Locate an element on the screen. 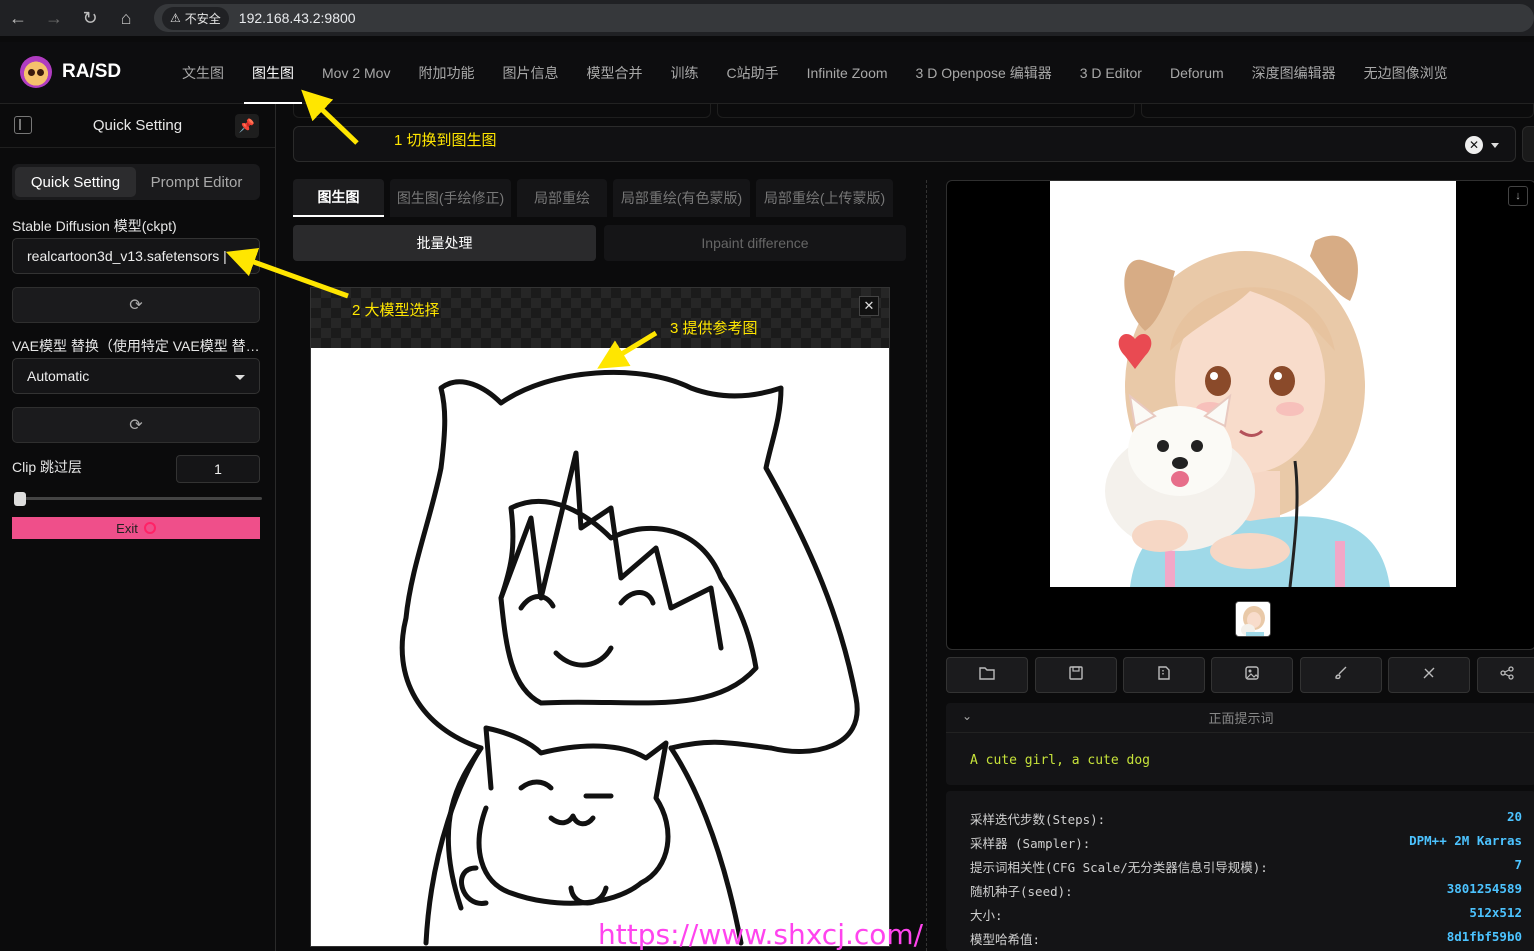 This screenshot has width=1534, height=951. sidebar-toggle-icon is located at coordinates (23, 125).